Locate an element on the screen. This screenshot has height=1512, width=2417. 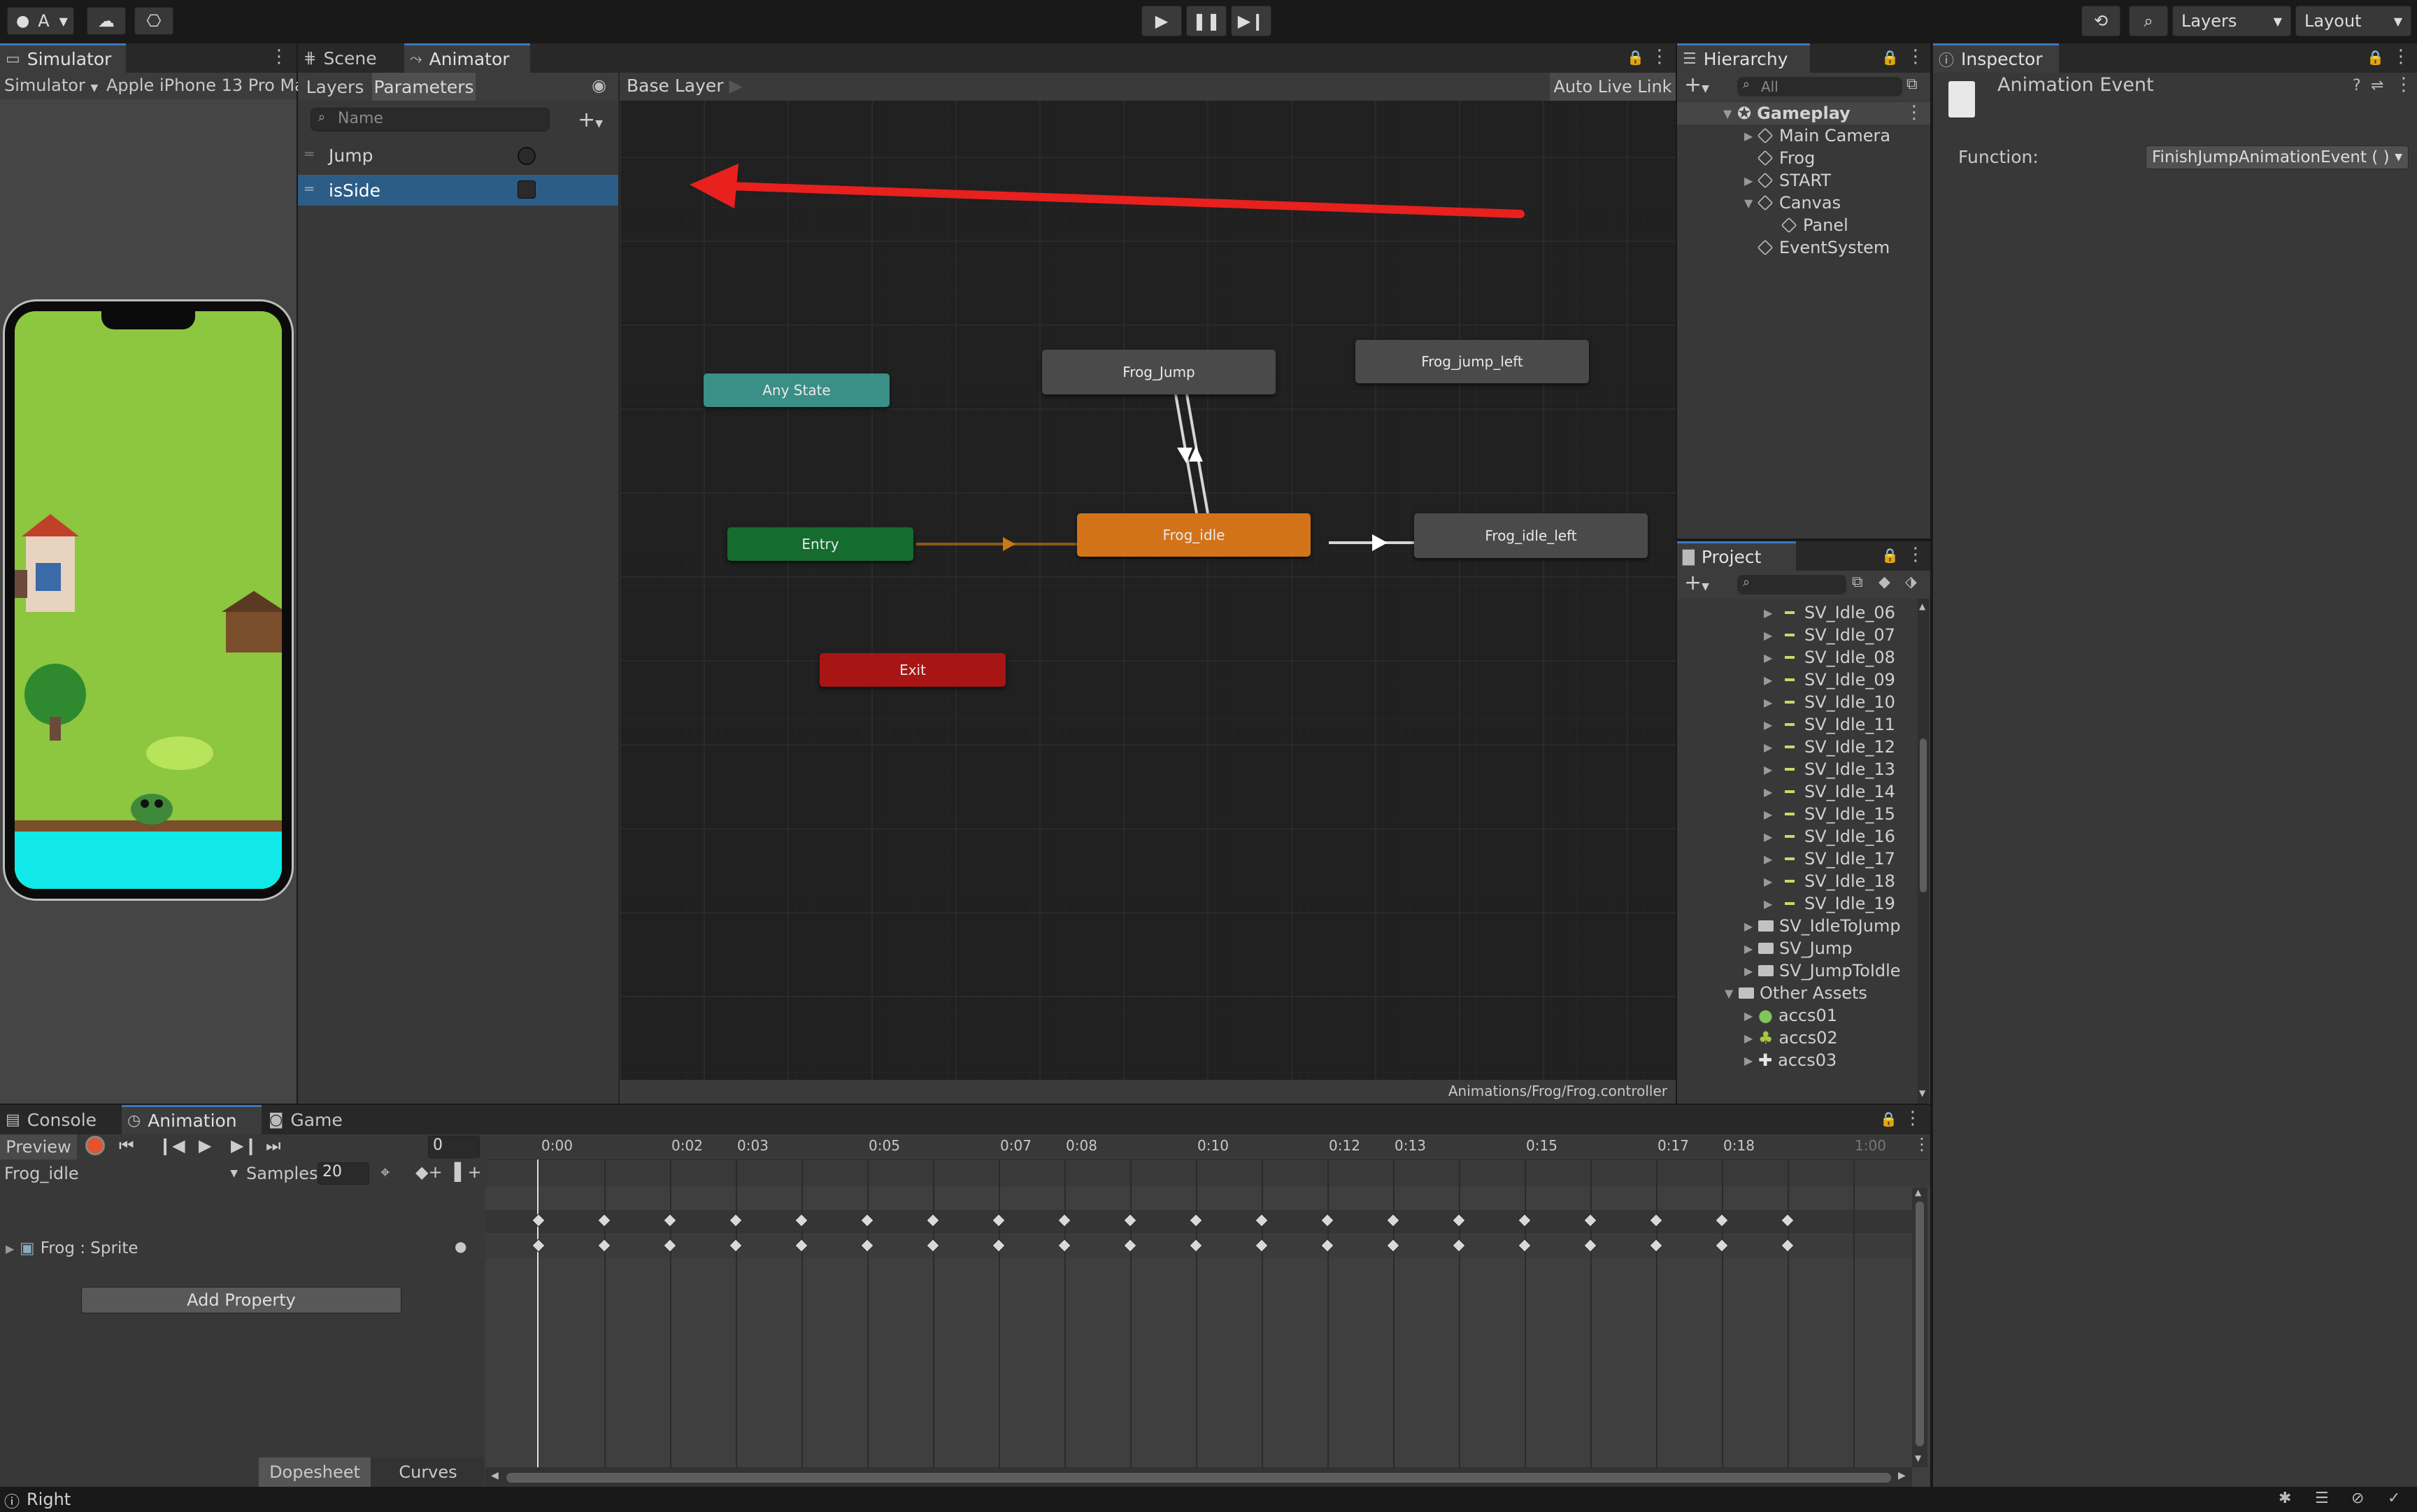
play-button: ▶ is located at coordinates (1161, 21).